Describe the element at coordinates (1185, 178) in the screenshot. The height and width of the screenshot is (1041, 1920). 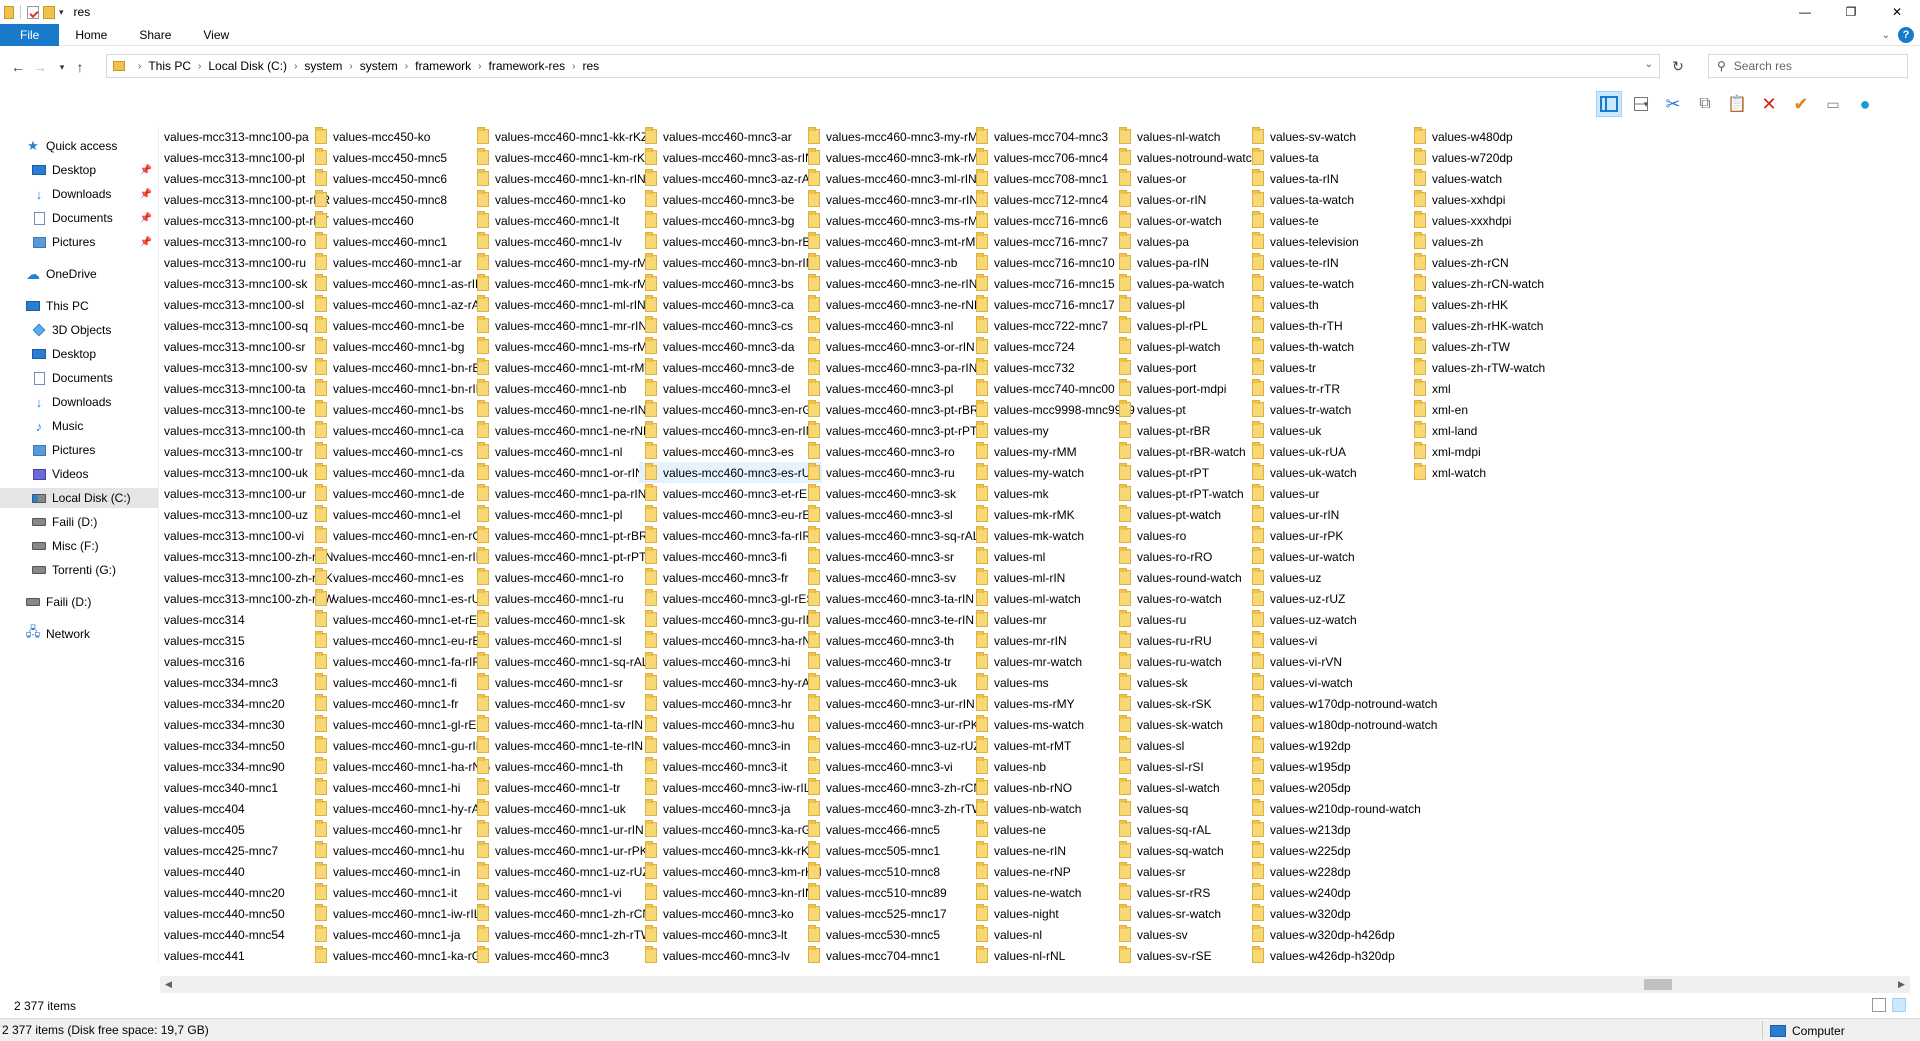
I see `folder-item: values-or` at that location.